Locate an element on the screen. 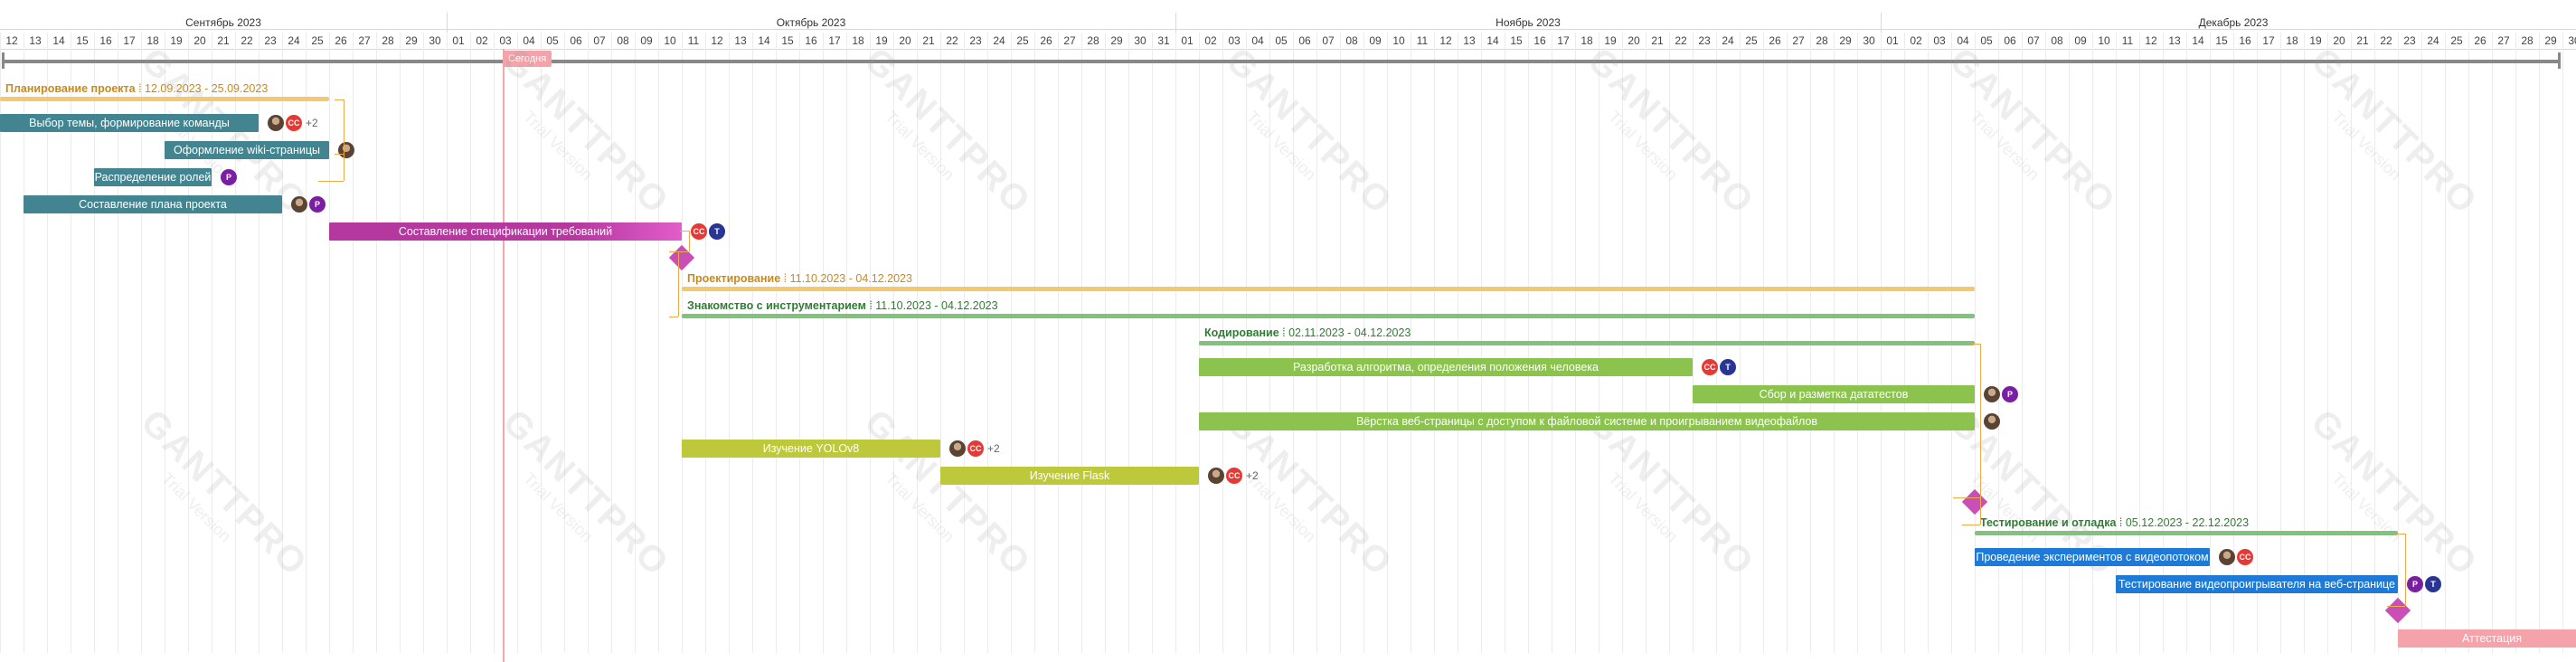 This screenshot has height=662, width=2576. day-label: 22 is located at coordinates (2386, 40).